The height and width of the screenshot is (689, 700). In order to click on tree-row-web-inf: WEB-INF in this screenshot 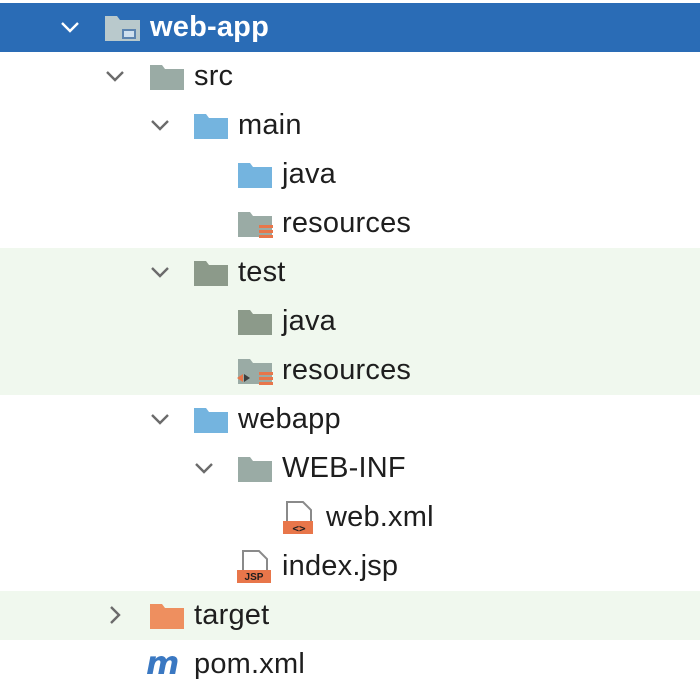, I will do `click(350, 468)`.